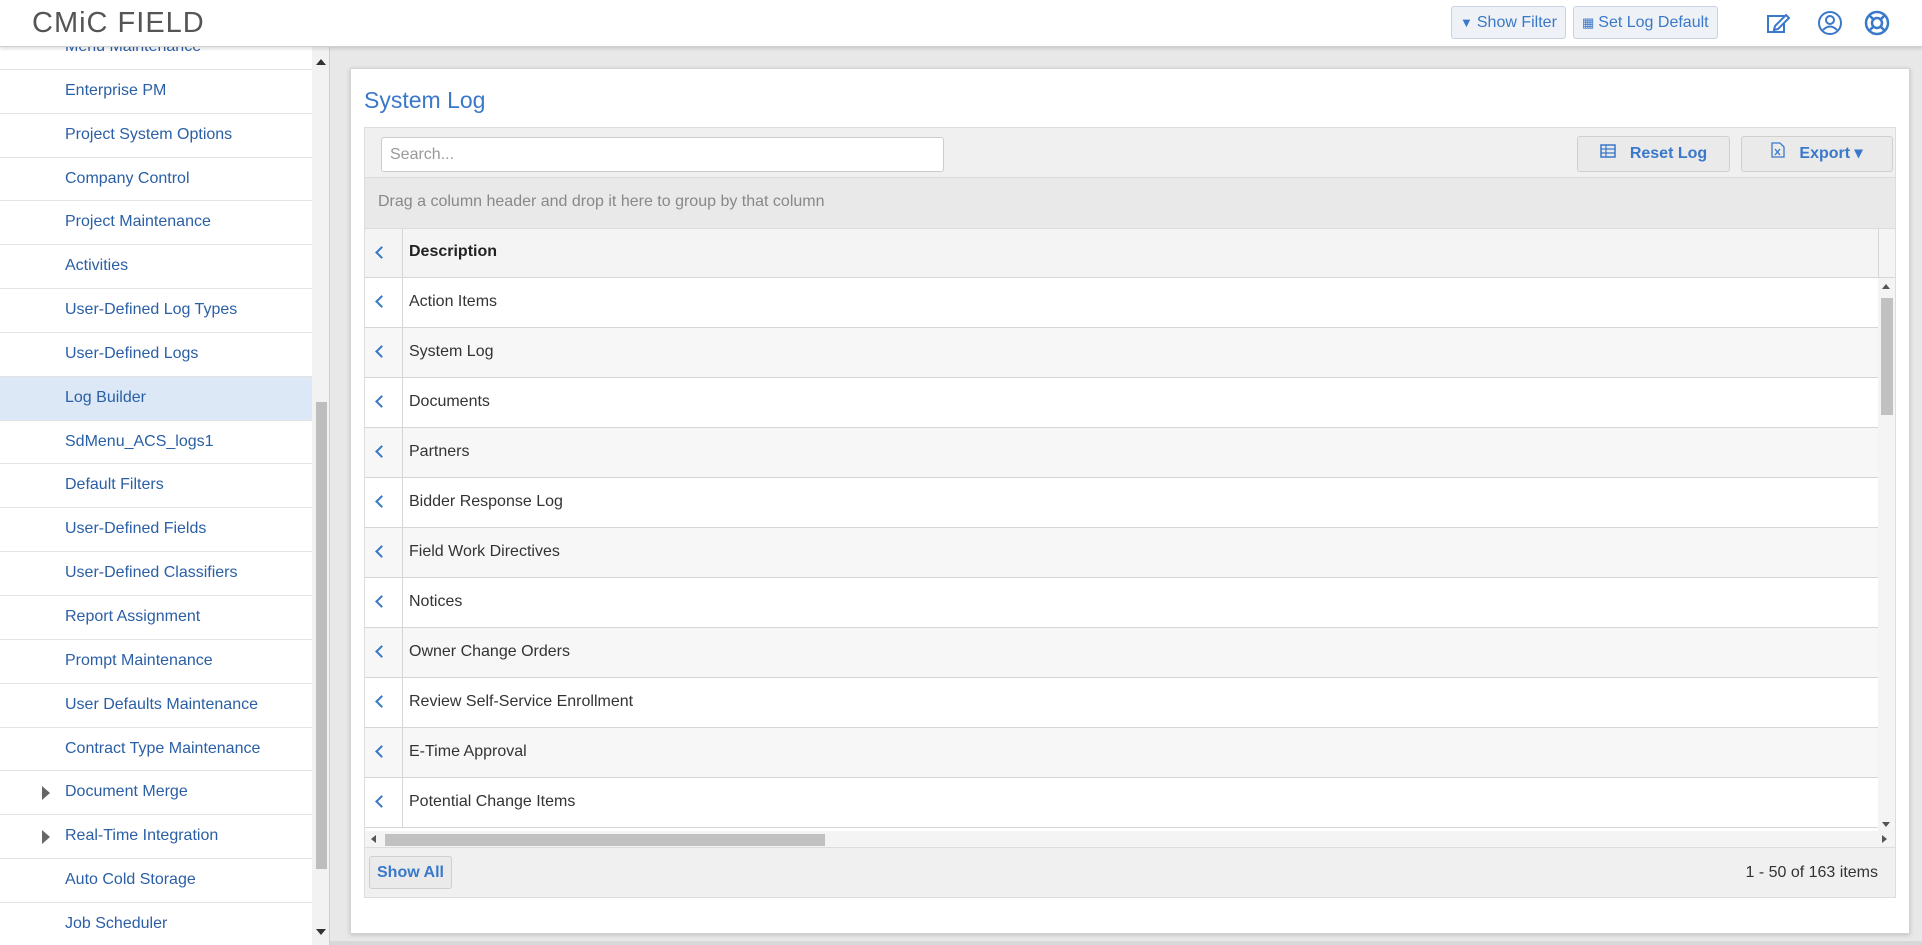  What do you see at coordinates (1121, 703) in the screenshot?
I see `table-row: Review Self-Service Enrollment` at bounding box center [1121, 703].